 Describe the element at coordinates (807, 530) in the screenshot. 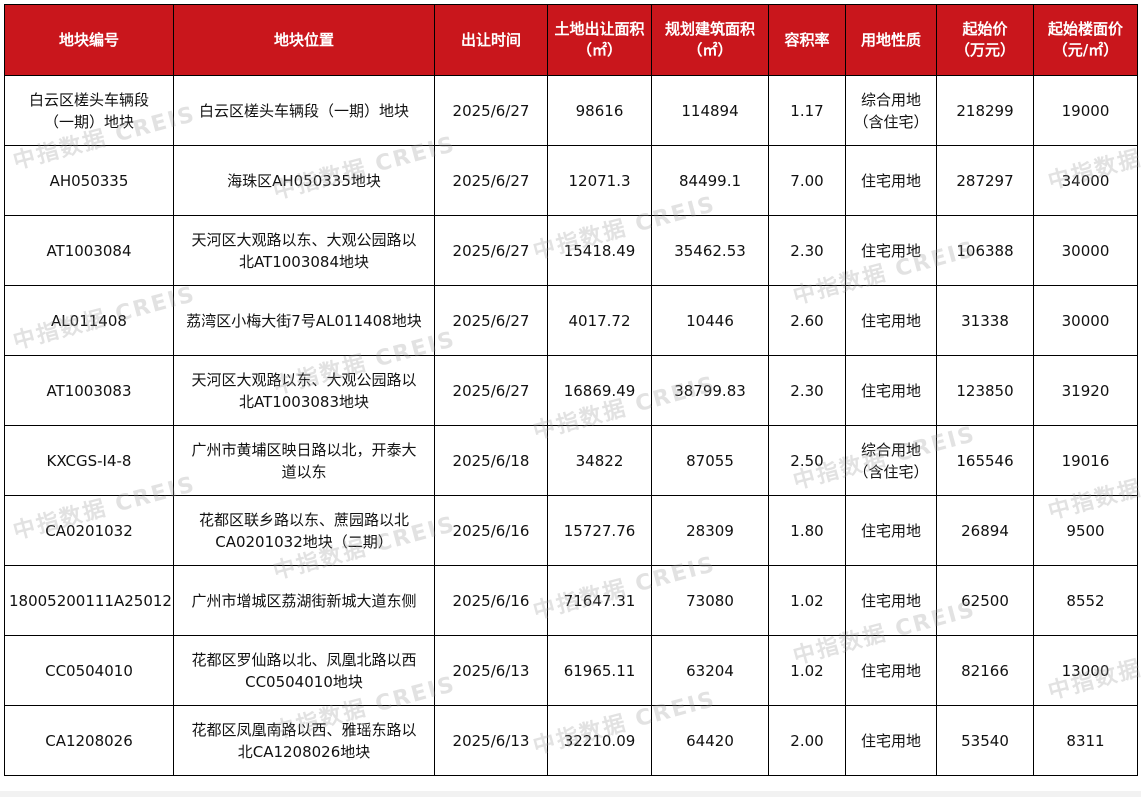

I see `cell-far: 1.80` at that location.